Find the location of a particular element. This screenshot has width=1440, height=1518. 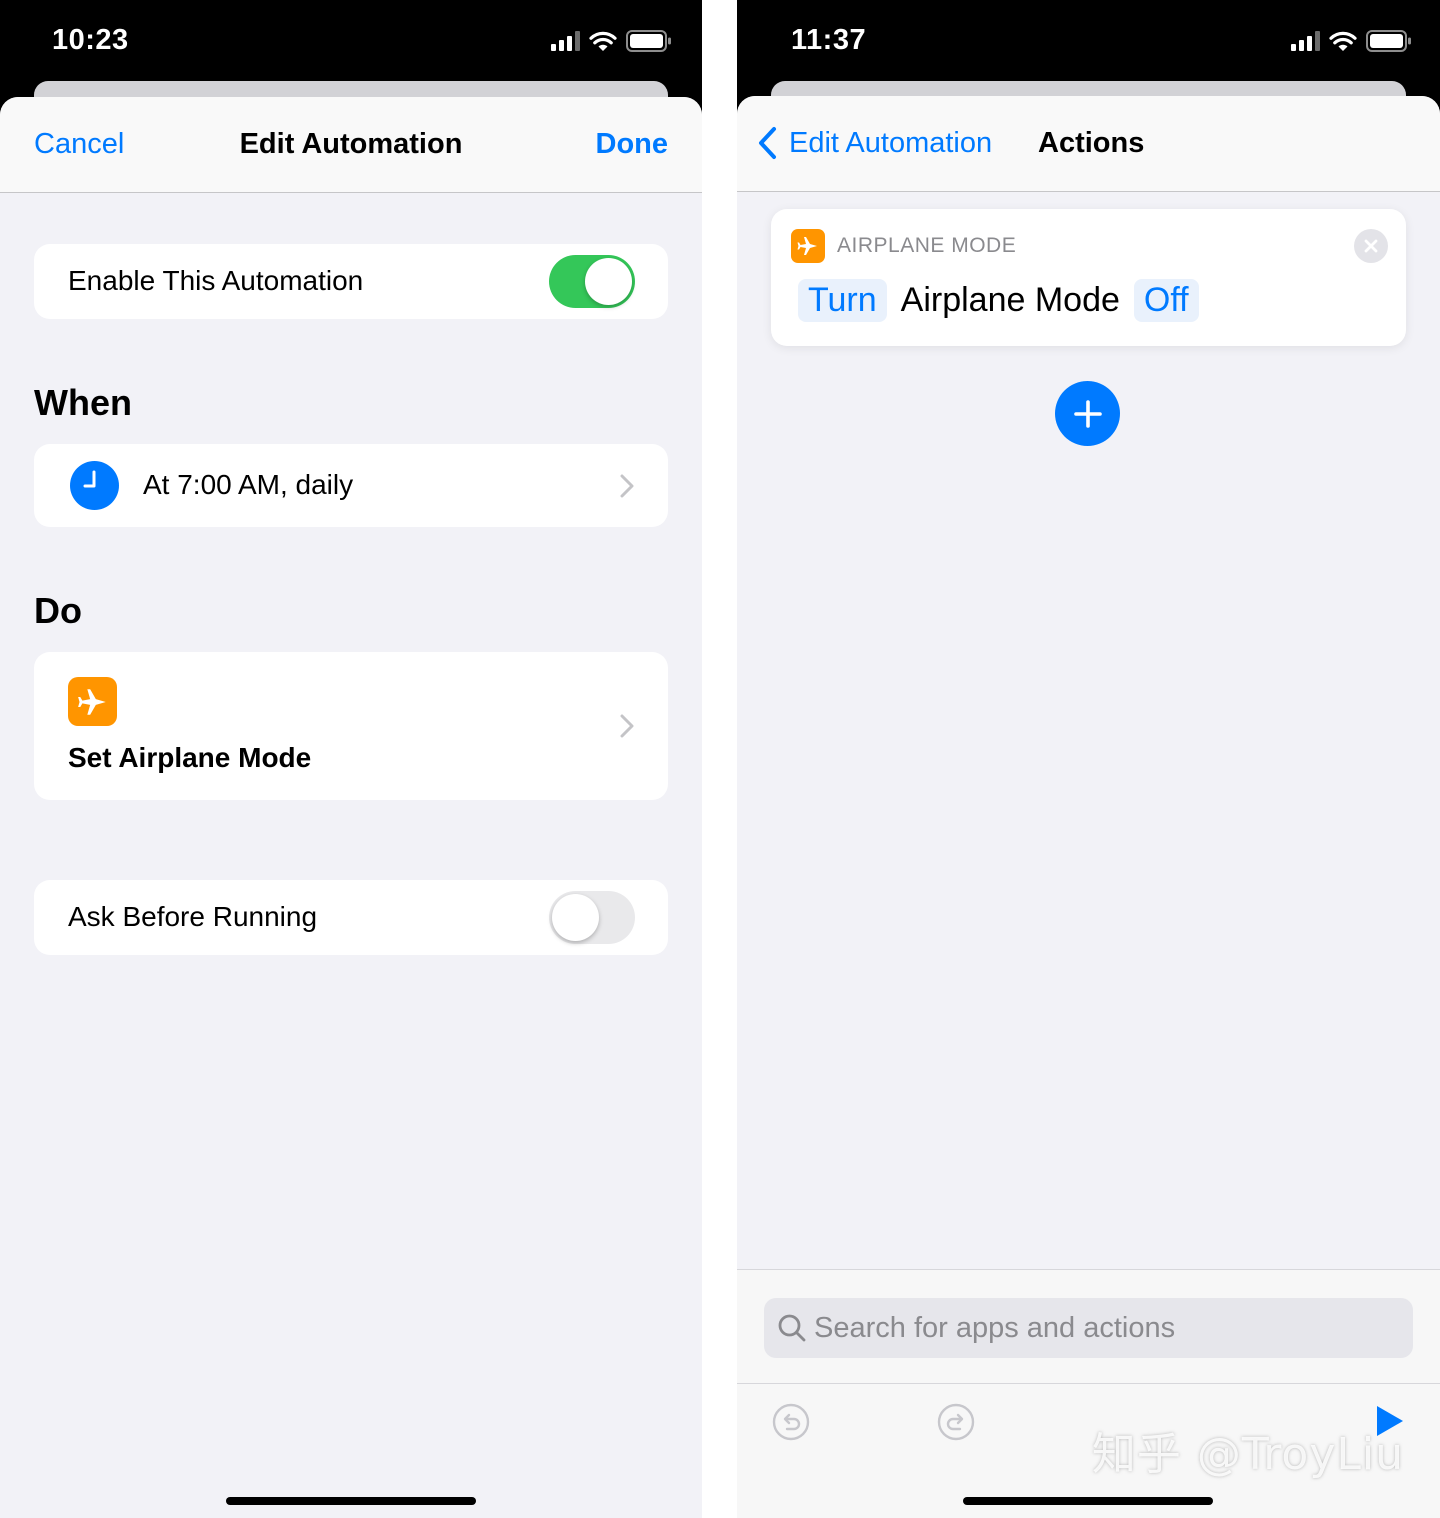

ask-before-running-toggle is located at coordinates (592, 917).